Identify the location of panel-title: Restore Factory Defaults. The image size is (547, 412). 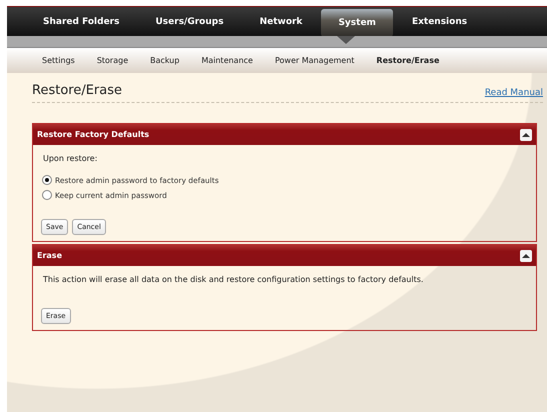
(93, 134).